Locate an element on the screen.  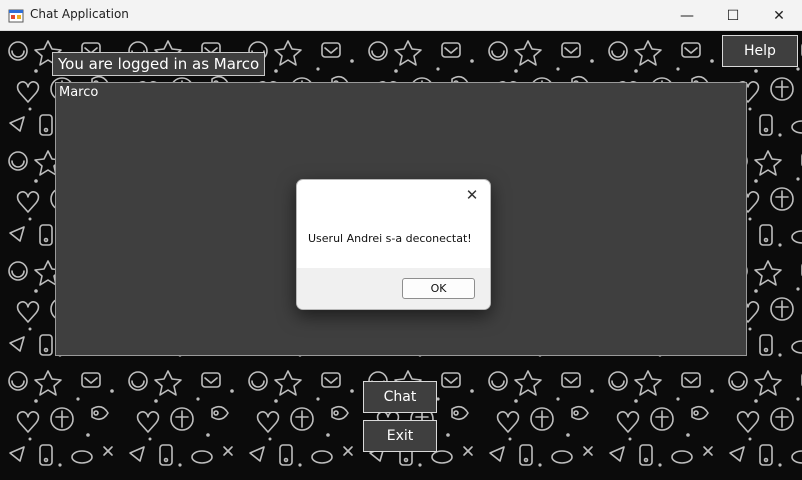
message-dialog: ✕ Userul Andrei s-a deconectat! OK is located at coordinates (393, 244).